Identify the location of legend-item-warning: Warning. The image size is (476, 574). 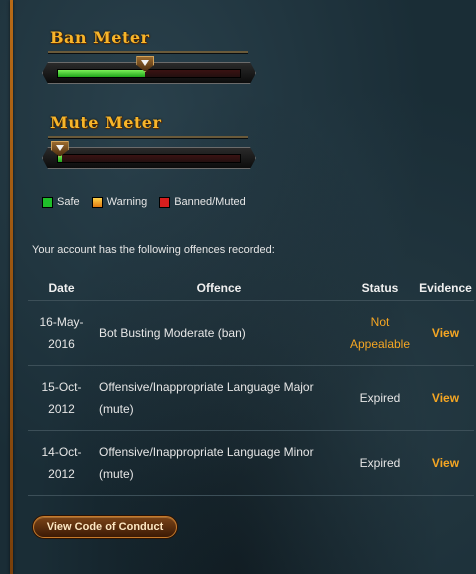
(119, 202).